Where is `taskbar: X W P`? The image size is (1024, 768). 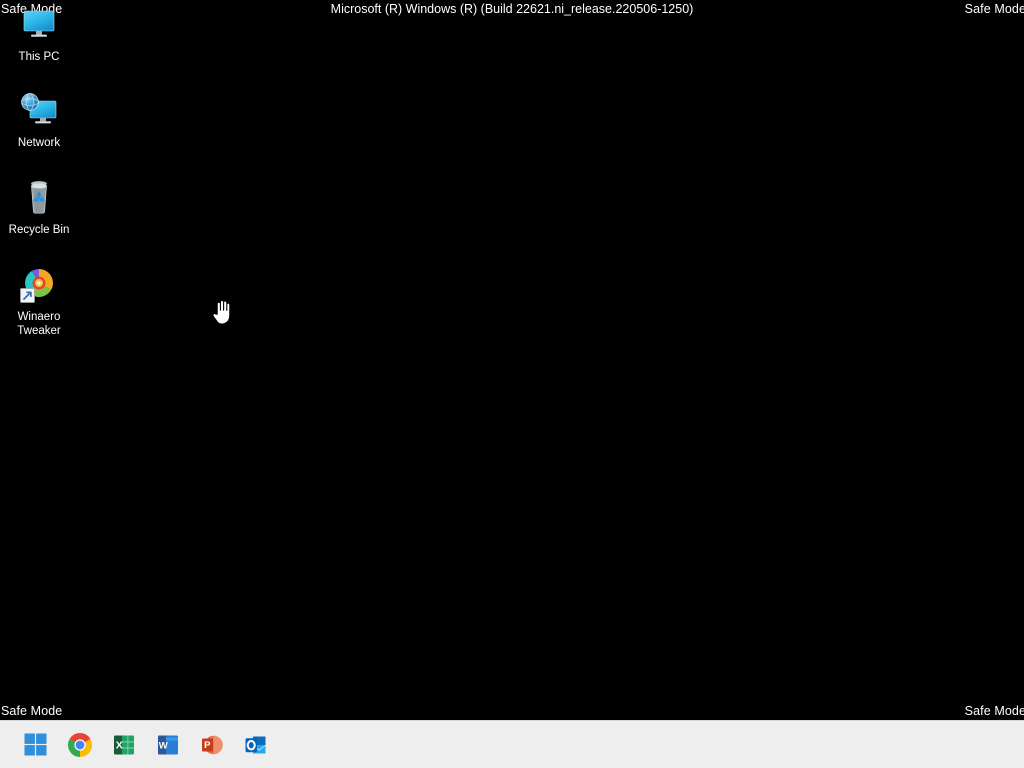
taskbar: X W P is located at coordinates (512, 744).